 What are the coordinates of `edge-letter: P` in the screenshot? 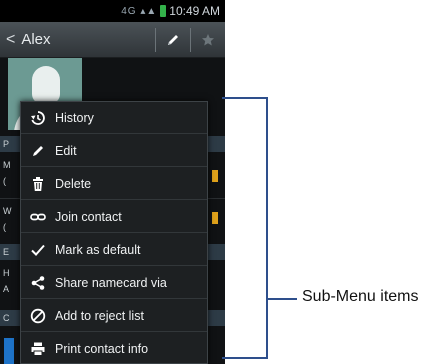 It's located at (6, 144).